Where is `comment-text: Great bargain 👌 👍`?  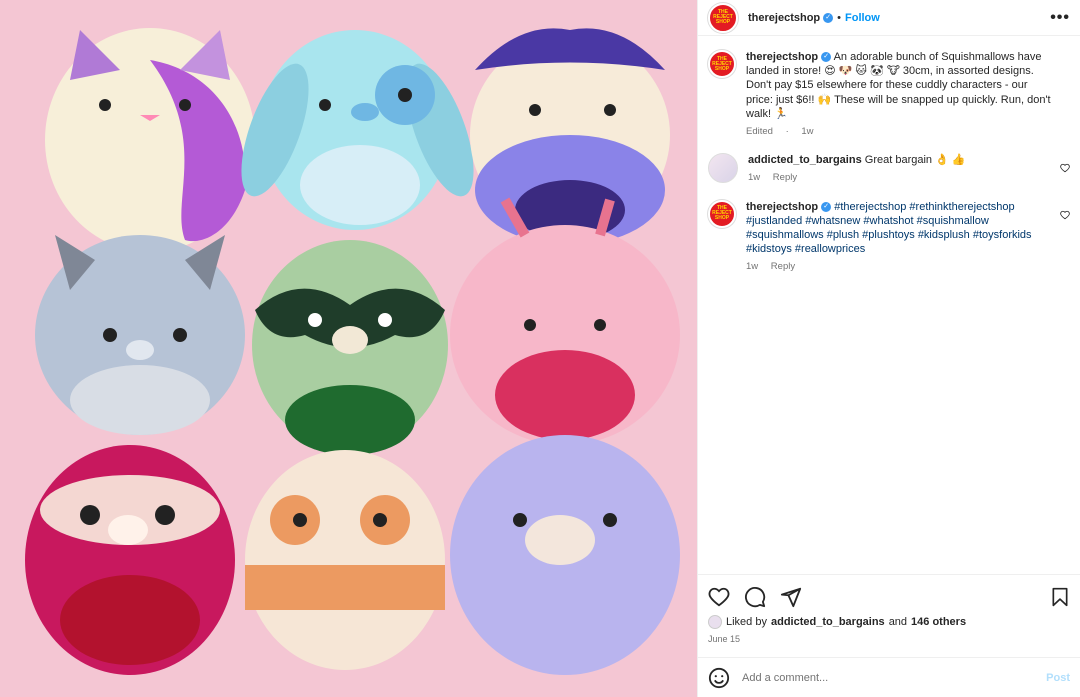 comment-text: Great bargain 👌 👍 is located at coordinates (915, 160).